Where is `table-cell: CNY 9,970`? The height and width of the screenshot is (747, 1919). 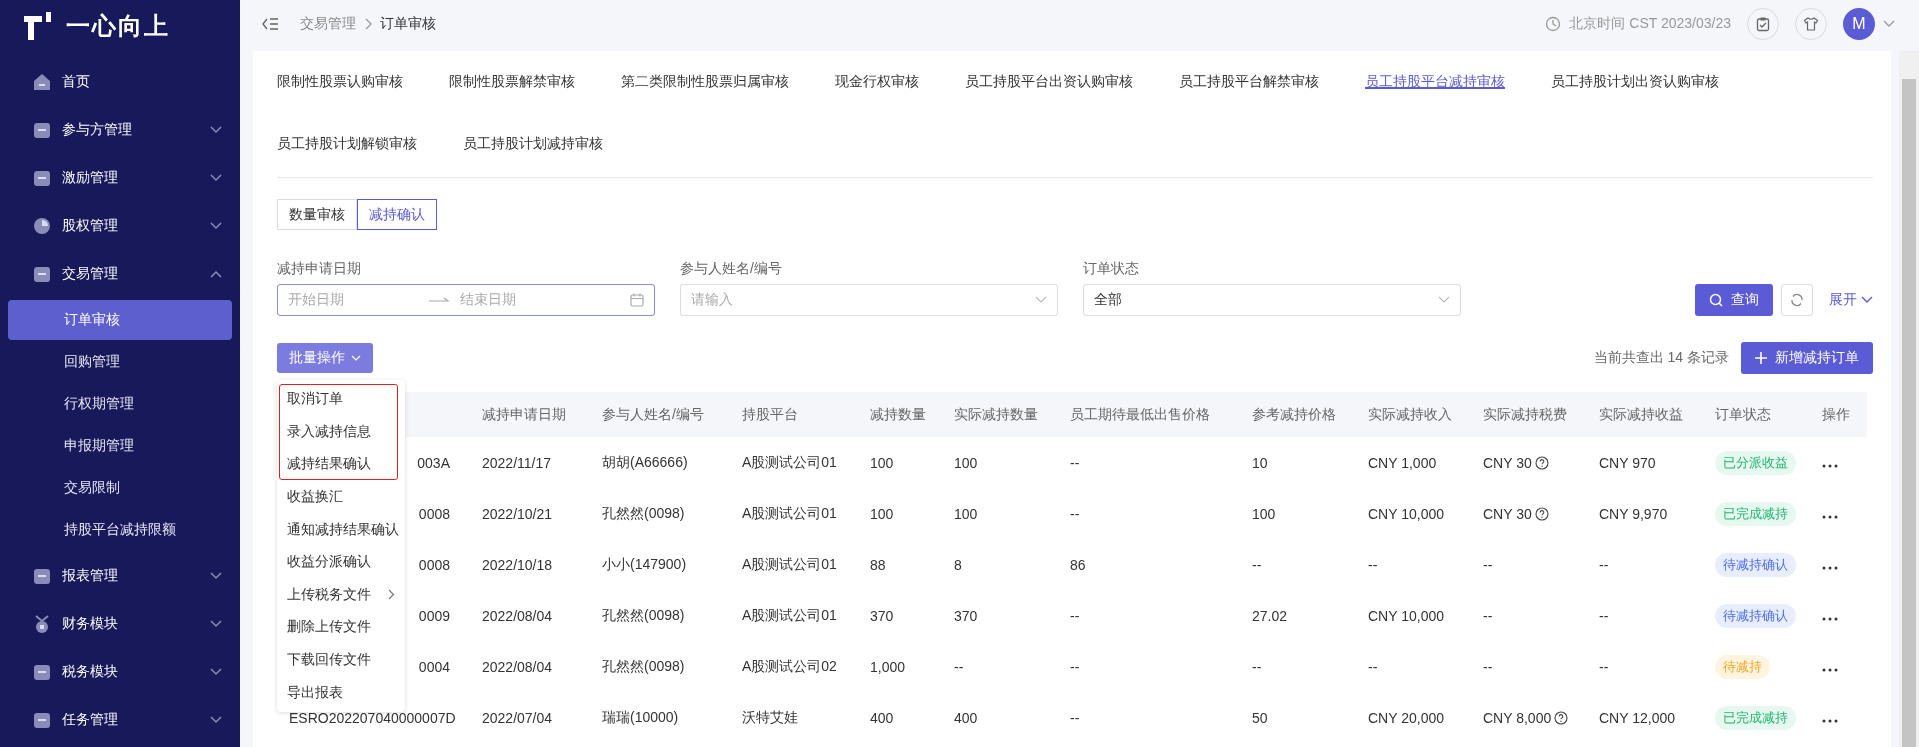 table-cell: CNY 9,970 is located at coordinates (1633, 513).